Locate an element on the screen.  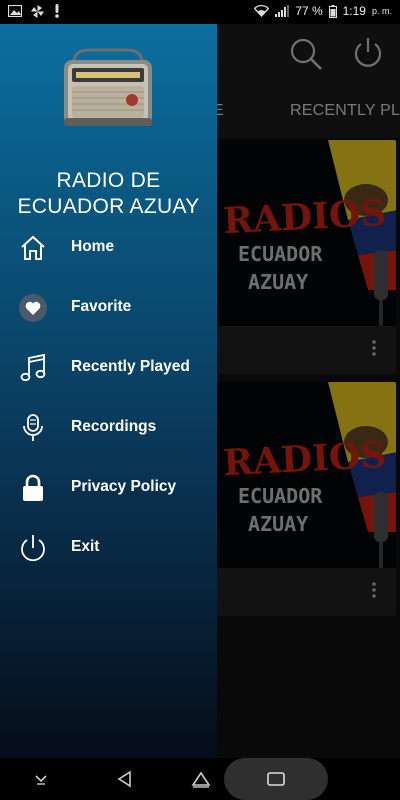
clock-ampm: p. m. is located at coordinates (381, 11).